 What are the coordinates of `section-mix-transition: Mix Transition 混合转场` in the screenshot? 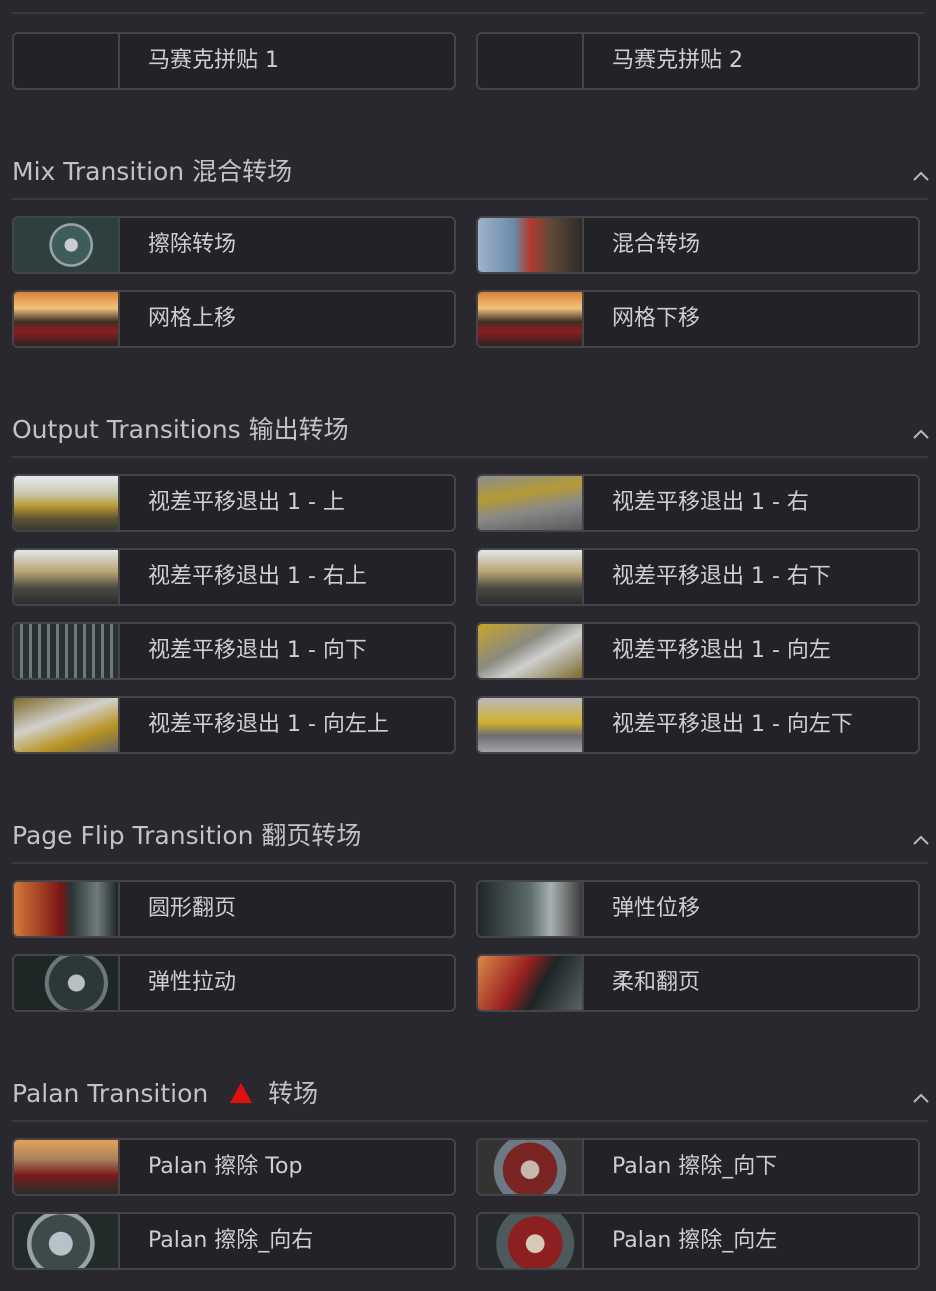 It's located at (468, 177).